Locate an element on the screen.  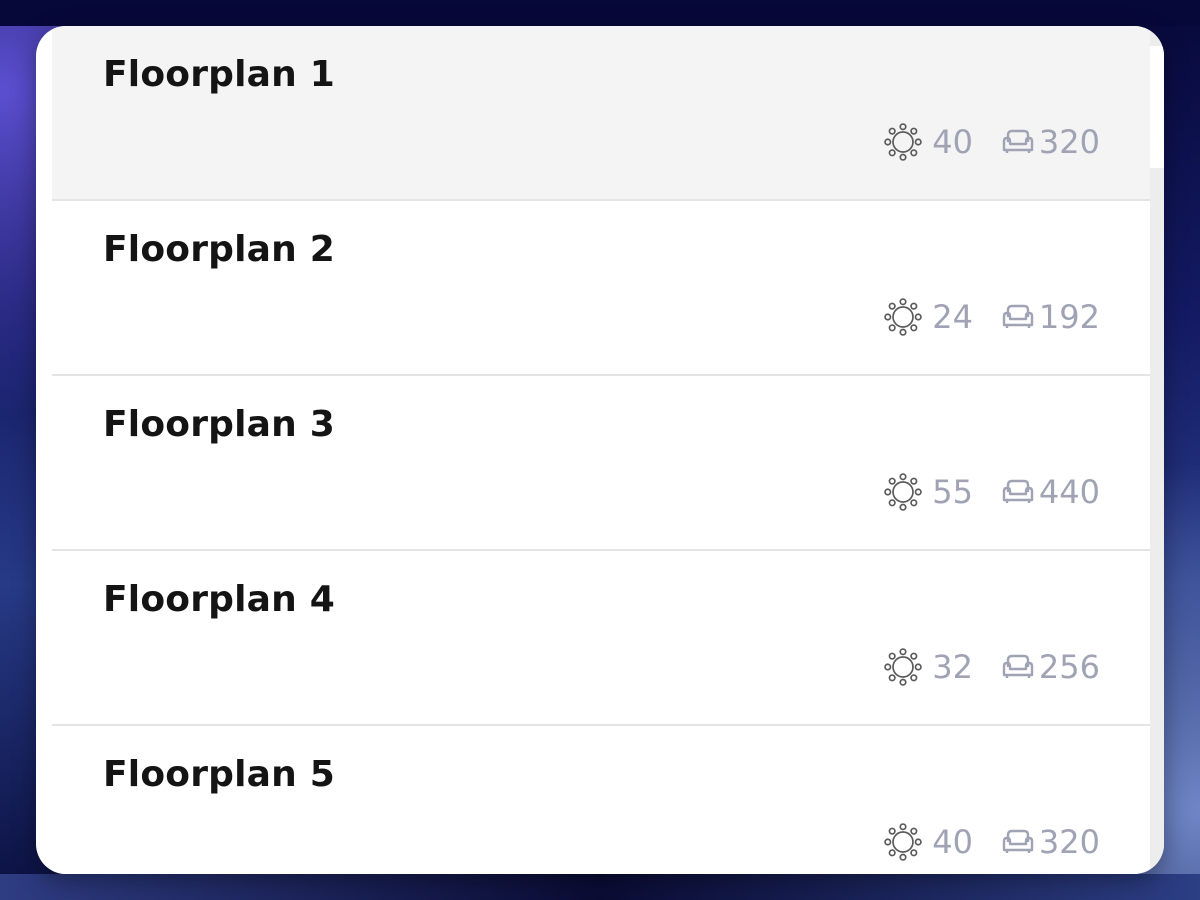
scrollbar-thumb is located at coordinates (1157, 107).